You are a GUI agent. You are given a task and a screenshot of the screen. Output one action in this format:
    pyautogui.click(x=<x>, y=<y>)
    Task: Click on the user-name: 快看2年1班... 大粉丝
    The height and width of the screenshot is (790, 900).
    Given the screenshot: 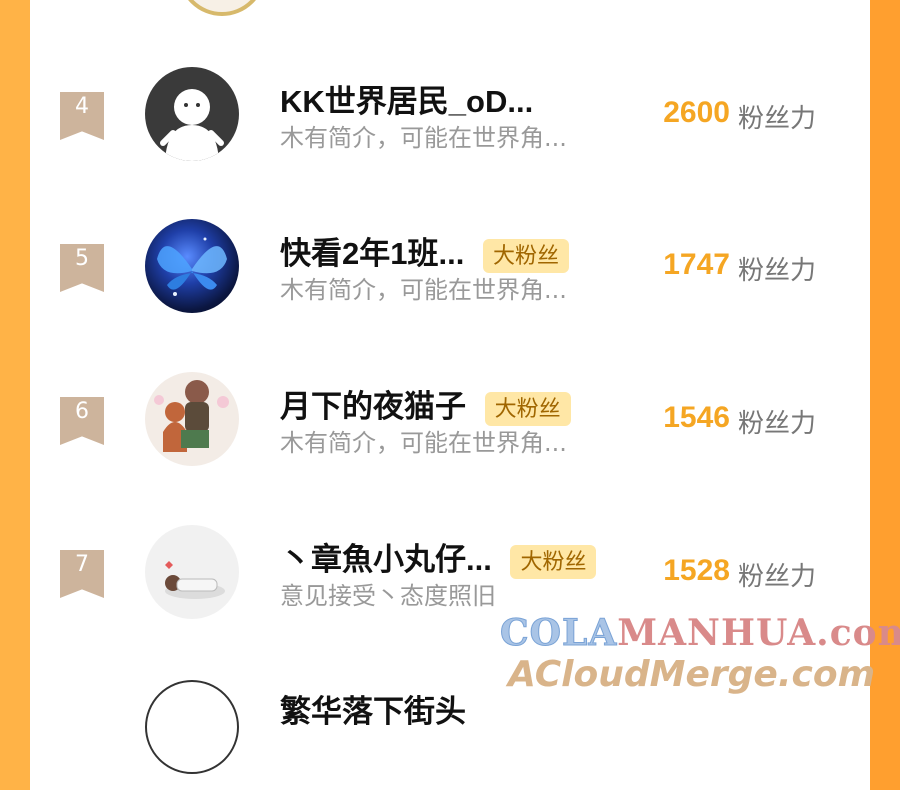 What is the action you would take?
    pyautogui.click(x=424, y=250)
    